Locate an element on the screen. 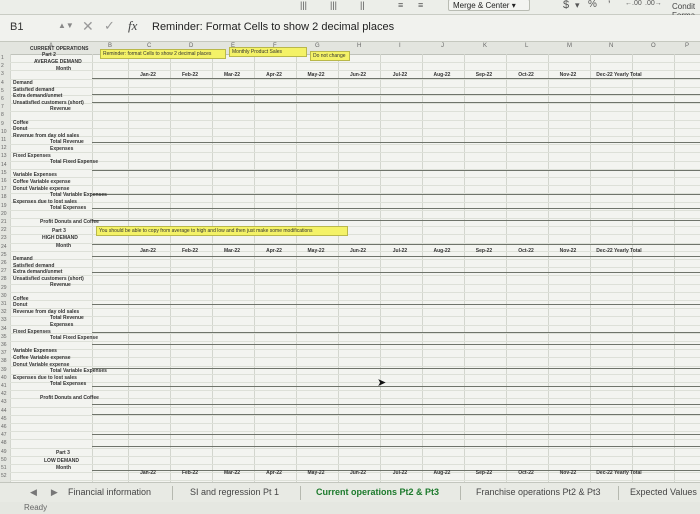  column-header: H is located at coordinates (359, 46).